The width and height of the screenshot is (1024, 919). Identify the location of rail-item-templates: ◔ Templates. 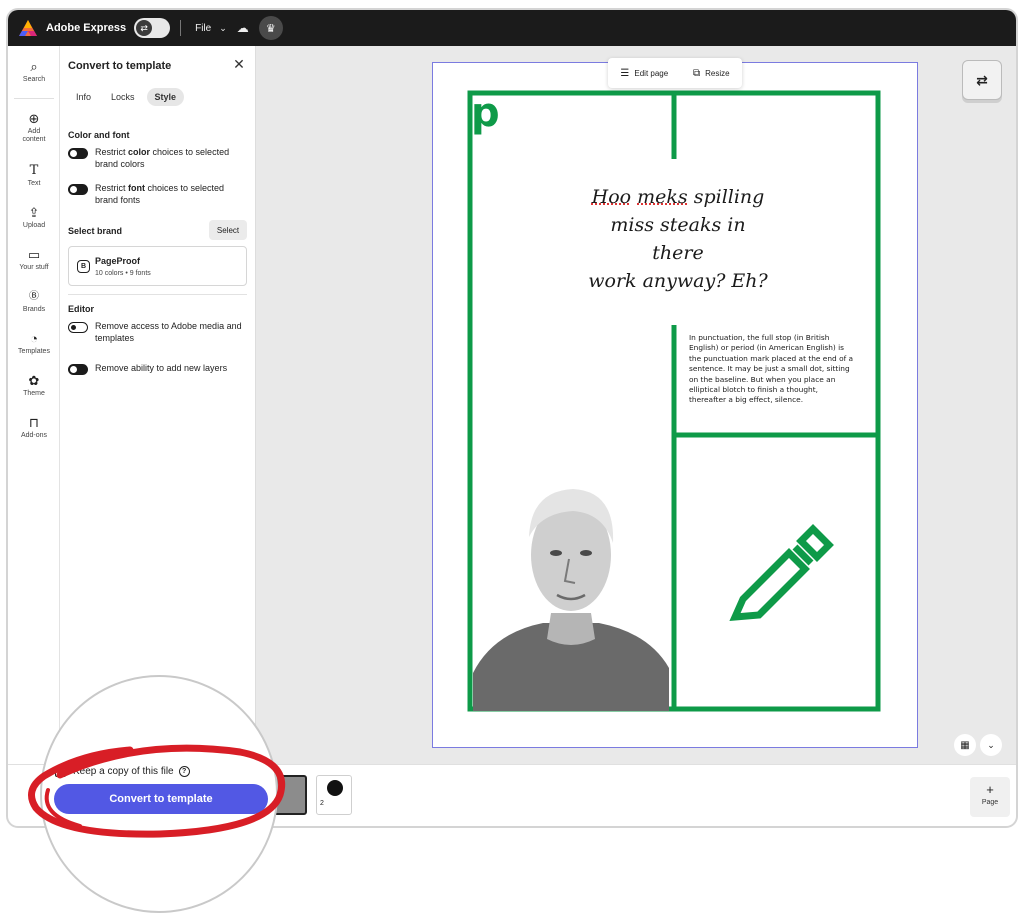
(34, 344).